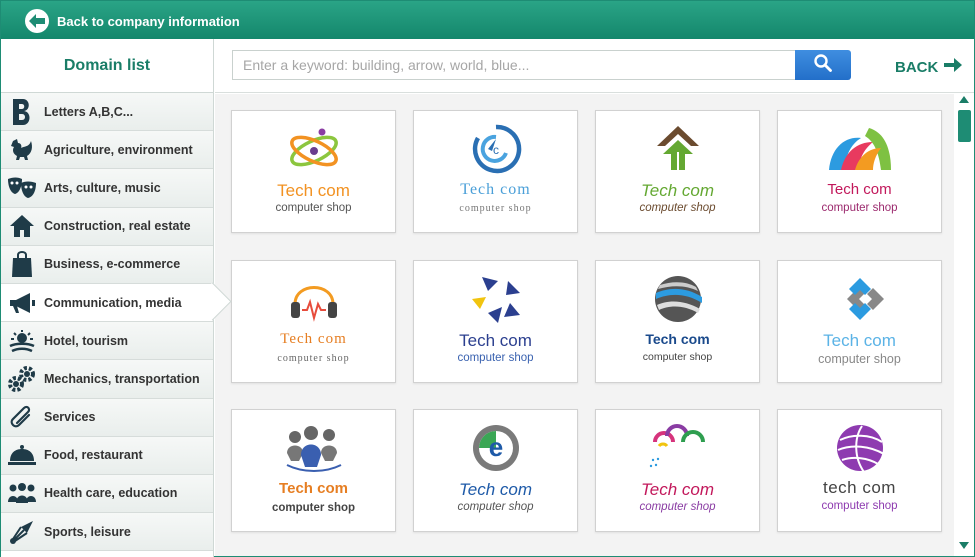 This screenshot has width=975, height=557. I want to click on search-button, so click(823, 65).